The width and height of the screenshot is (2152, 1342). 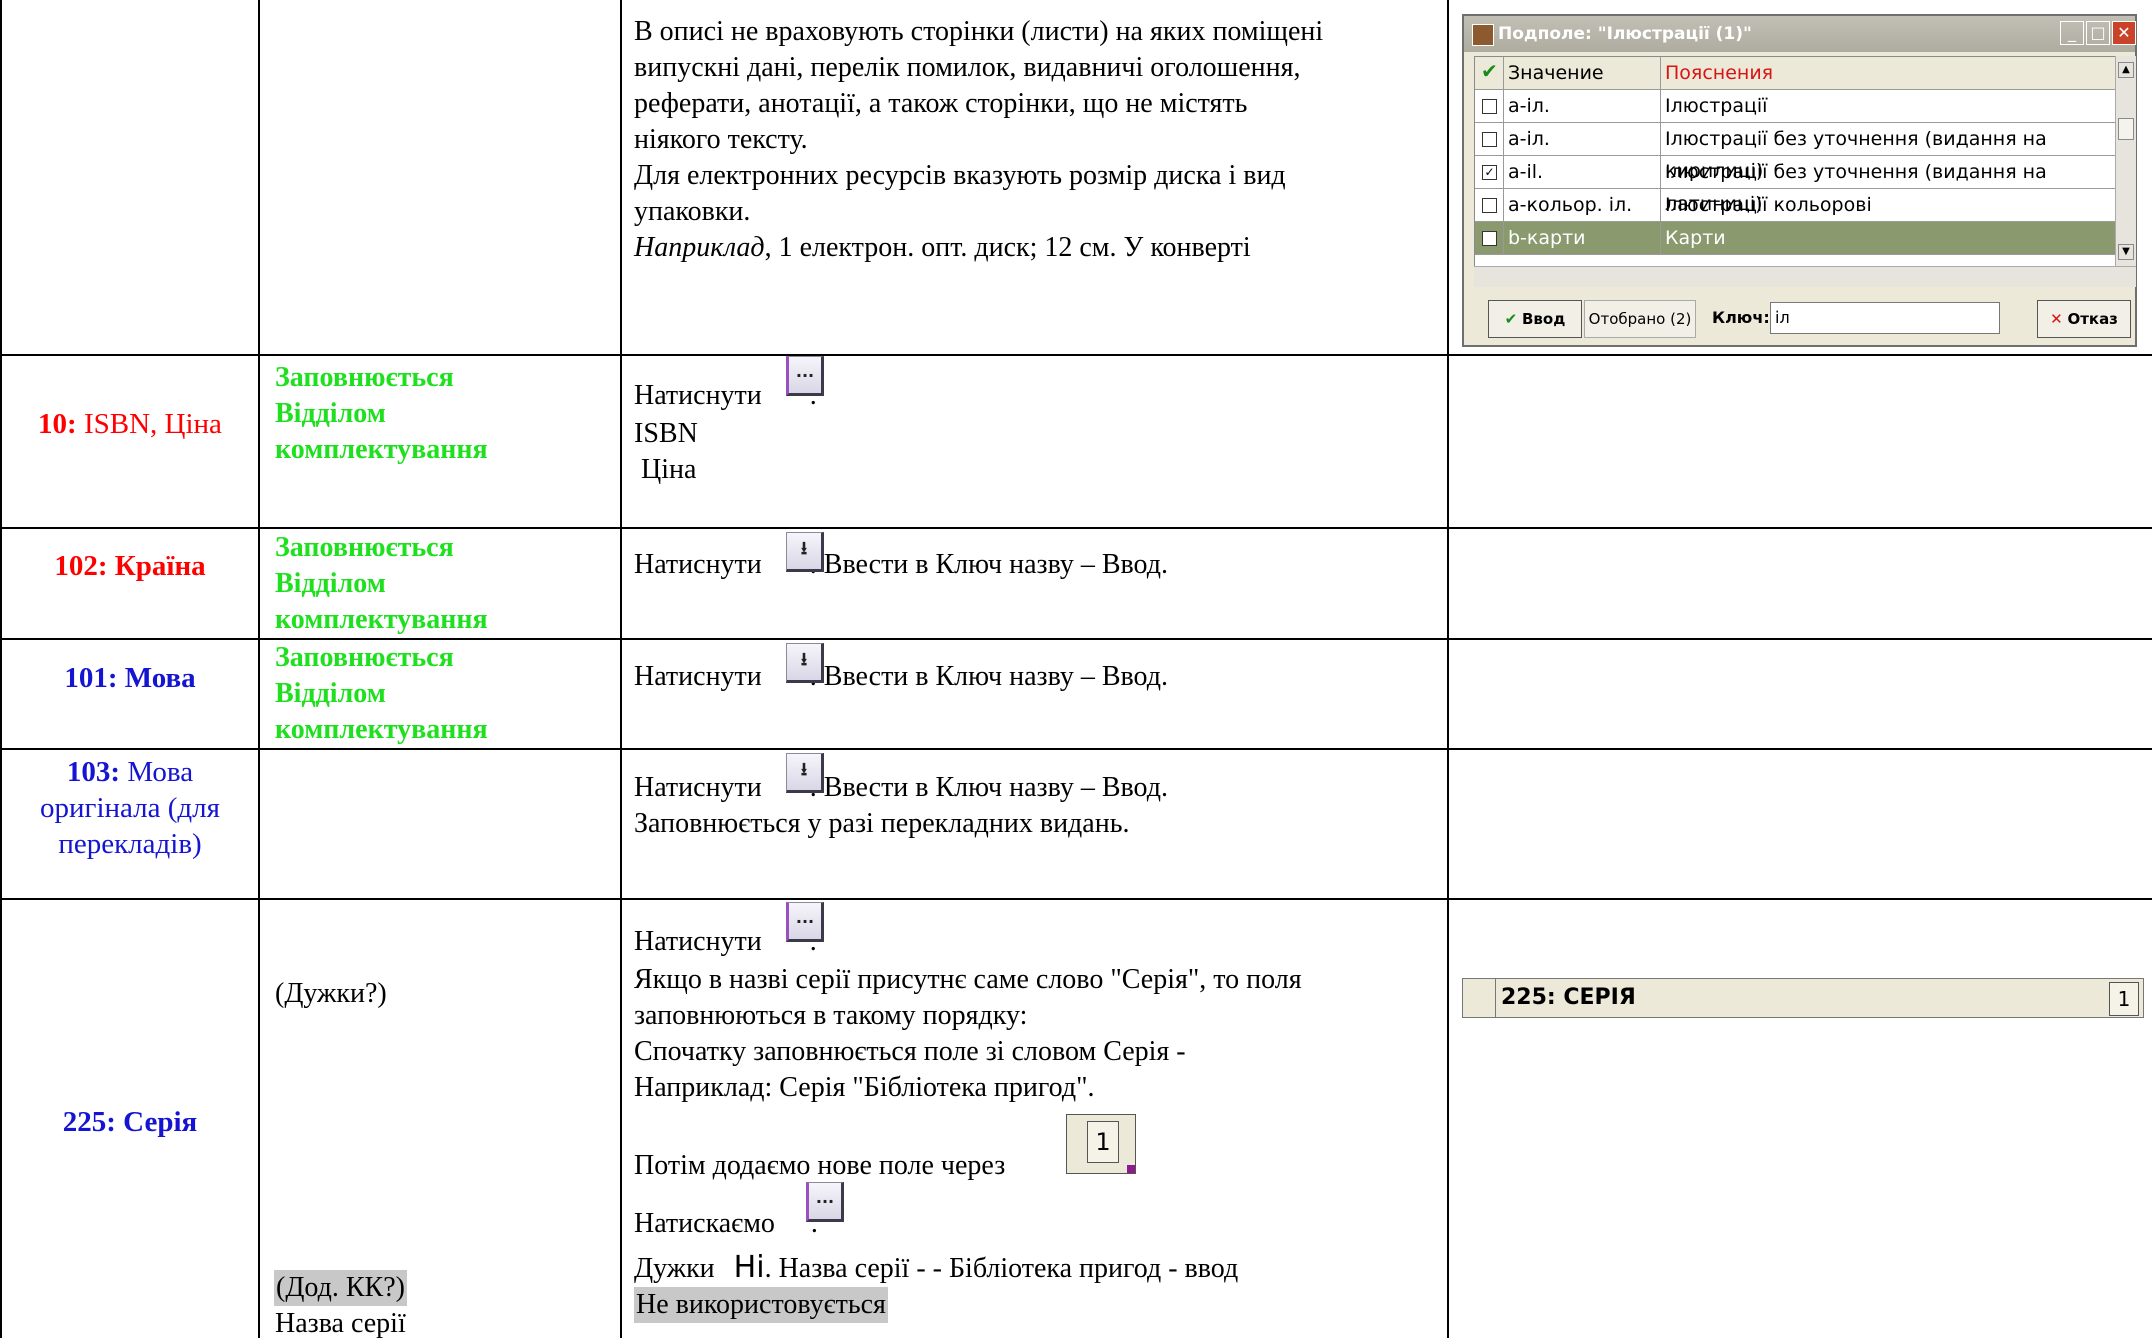 What do you see at coordinates (1695, 238) in the screenshot?
I see `row-explanation: Карти` at bounding box center [1695, 238].